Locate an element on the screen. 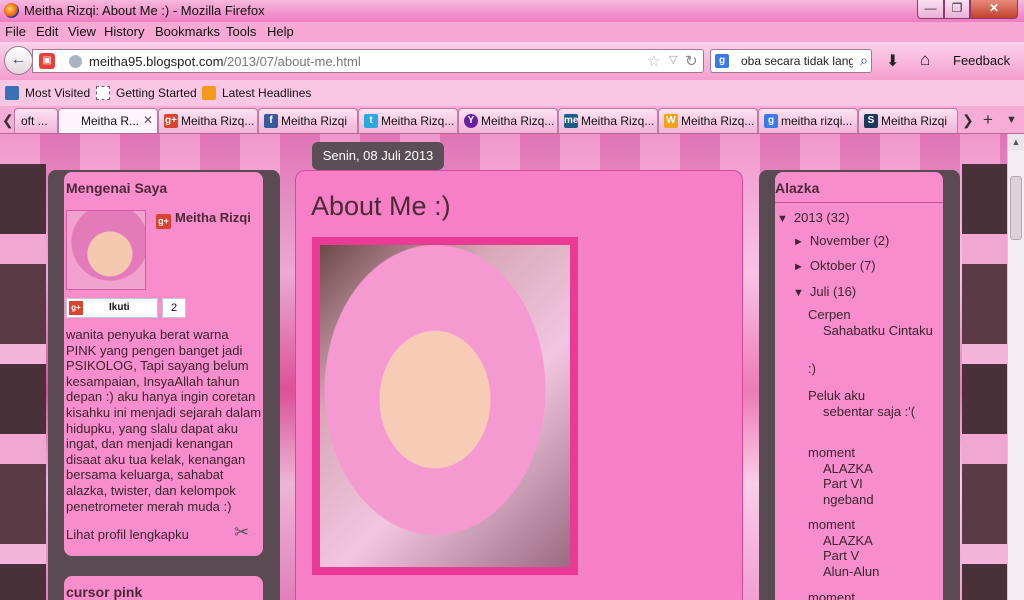  archive-post-link: :) is located at coordinates (812, 369).